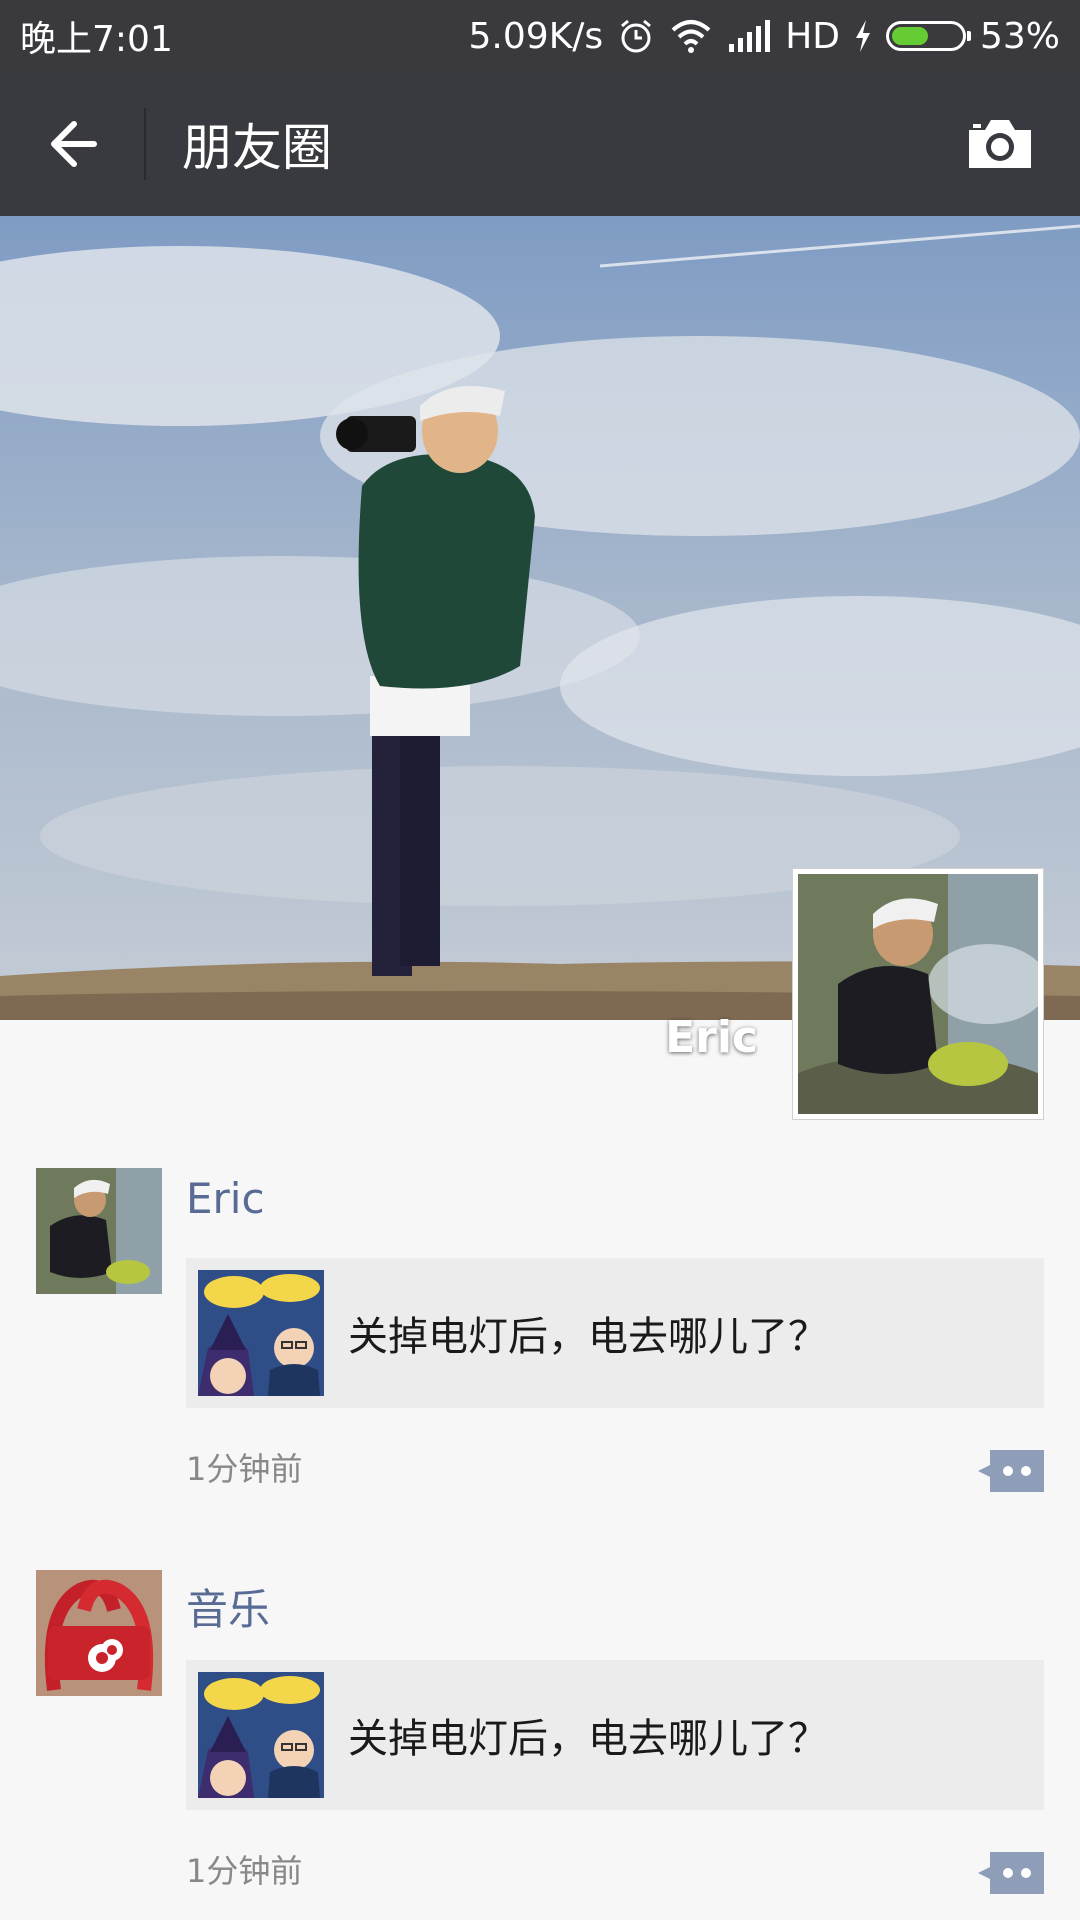 The image size is (1080, 1920). What do you see at coordinates (691, 36) in the screenshot?
I see `wifi-icon` at bounding box center [691, 36].